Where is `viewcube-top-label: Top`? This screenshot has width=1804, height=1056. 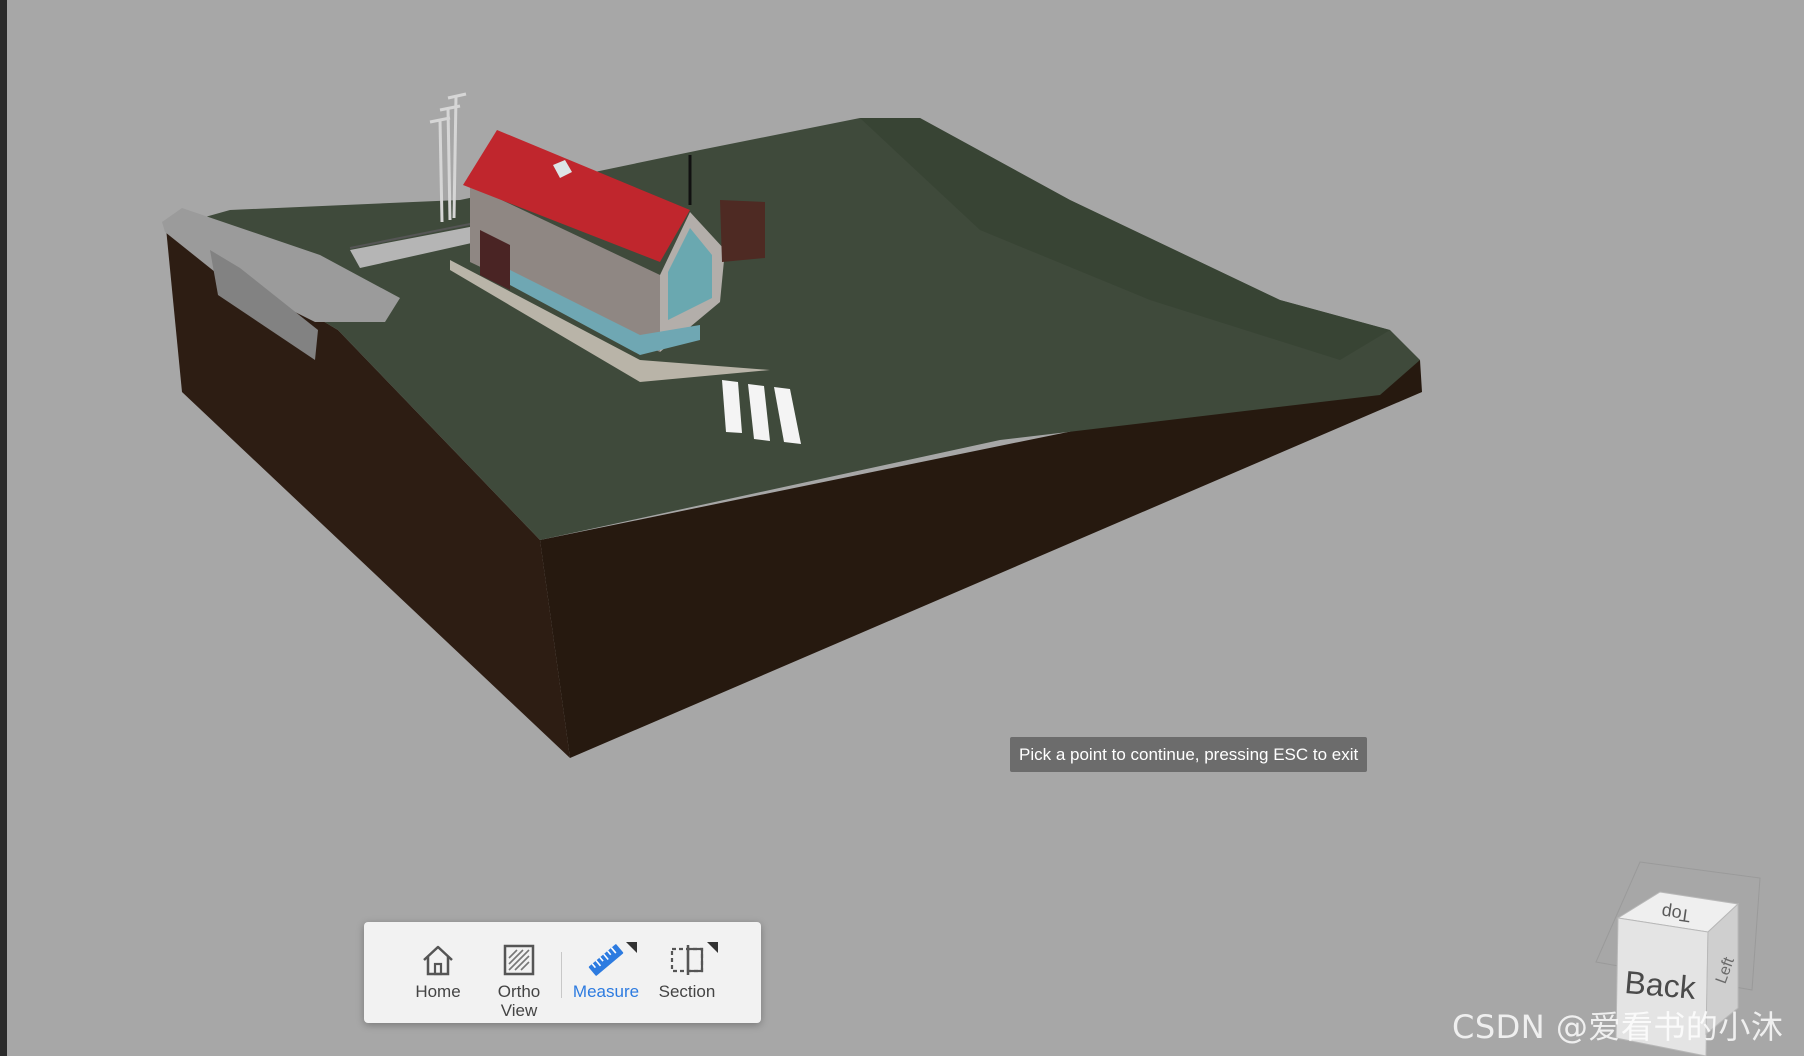 viewcube-top-label: Top is located at coordinates (1676, 914).